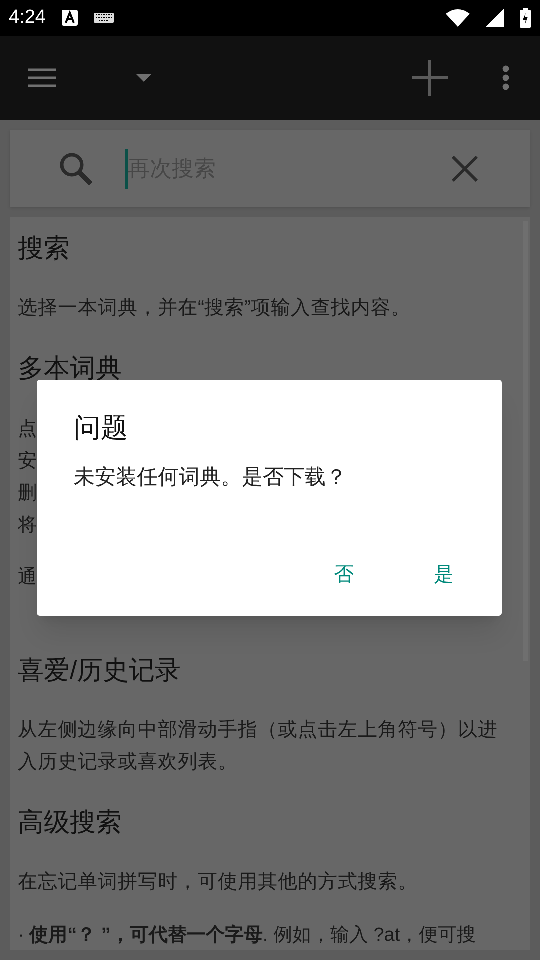 Image resolution: width=540 pixels, height=960 pixels. What do you see at coordinates (27, 494) in the screenshot?
I see `partial-text: 删` at bounding box center [27, 494].